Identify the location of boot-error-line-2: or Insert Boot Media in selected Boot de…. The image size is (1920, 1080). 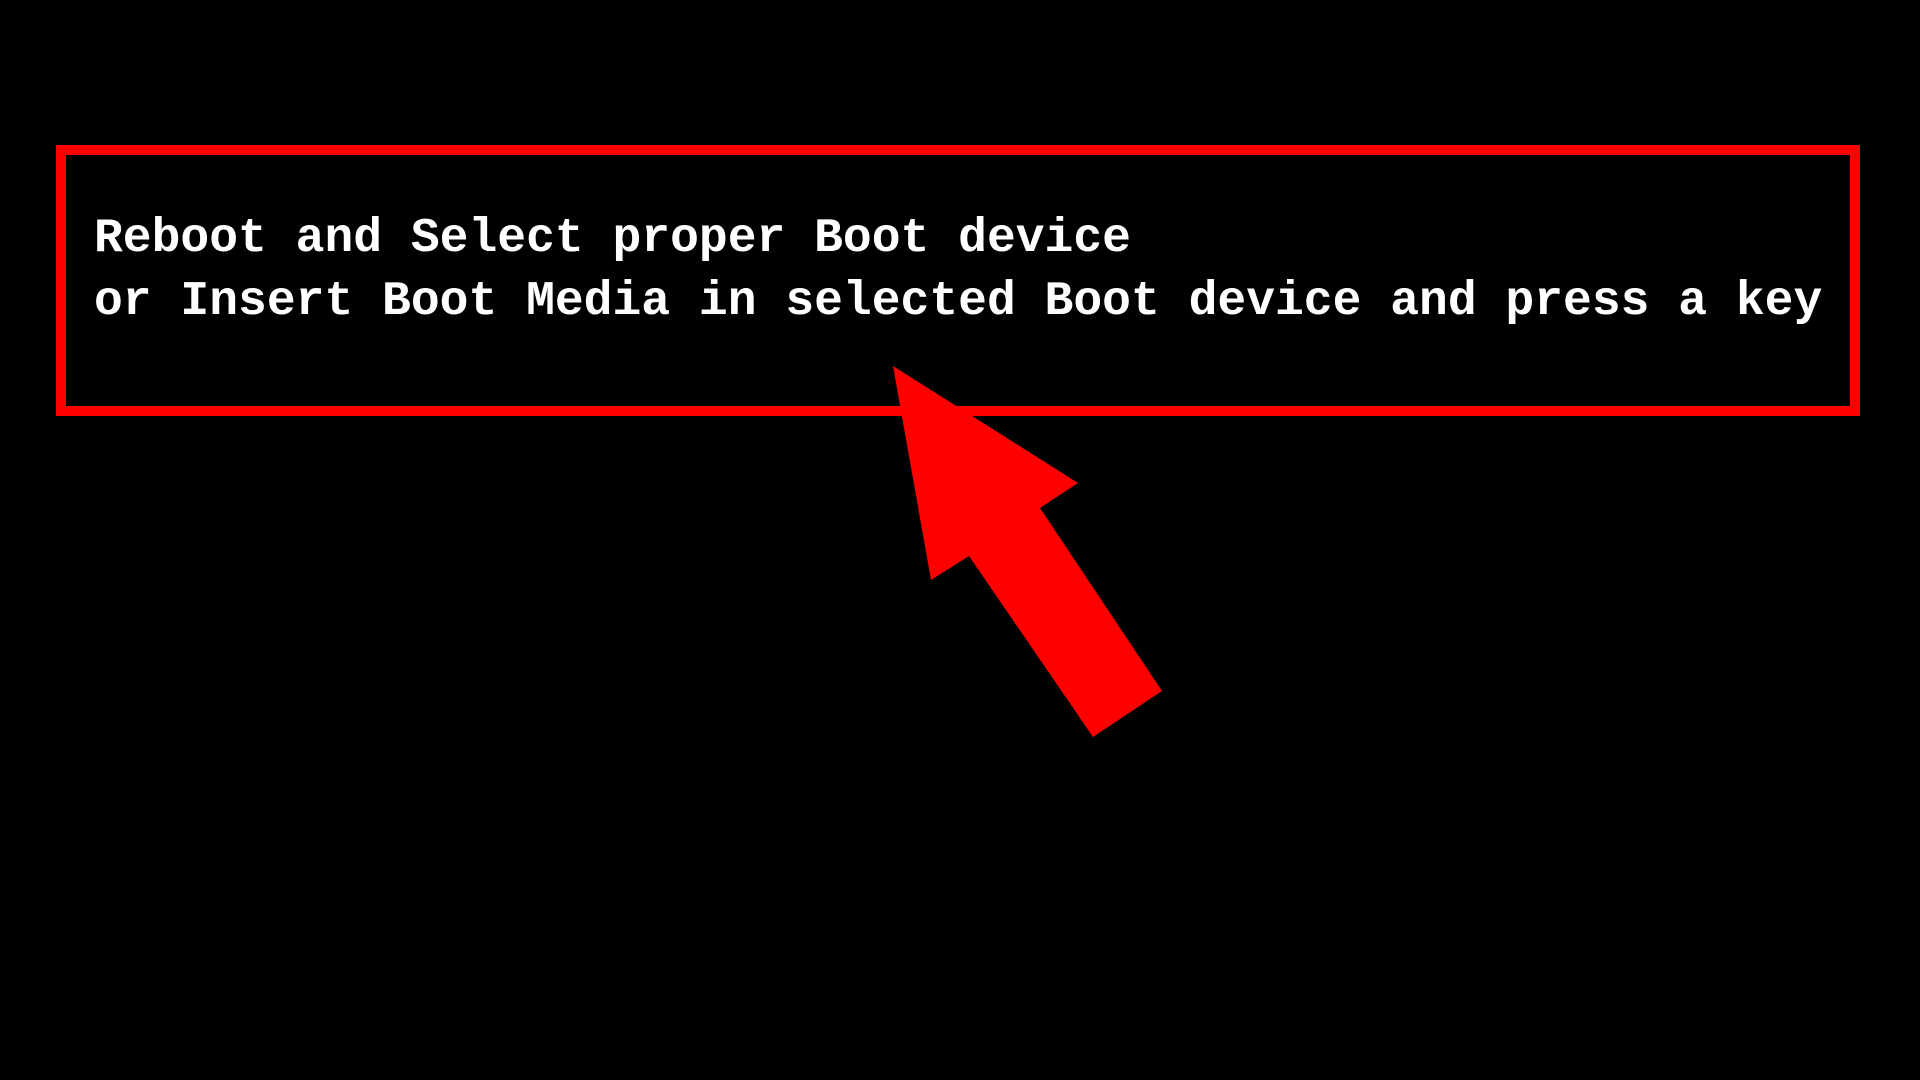
(958, 302).